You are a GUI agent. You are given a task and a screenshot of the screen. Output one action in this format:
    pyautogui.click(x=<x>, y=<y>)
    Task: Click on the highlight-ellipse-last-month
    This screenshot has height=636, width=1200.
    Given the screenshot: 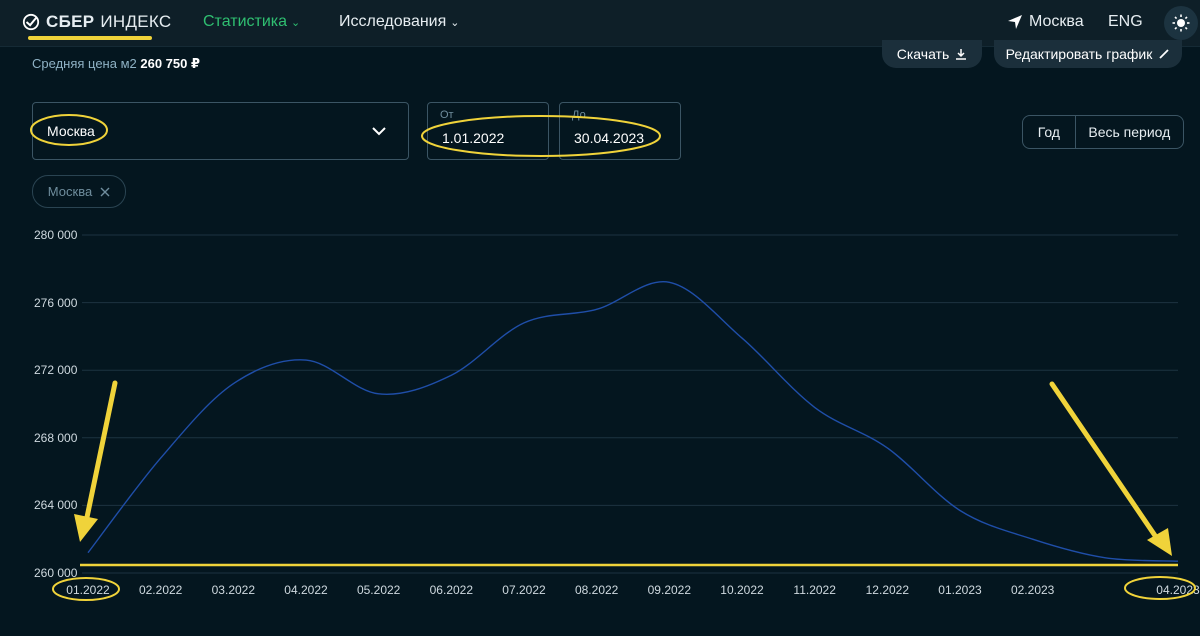 What is the action you would take?
    pyautogui.click(x=1160, y=588)
    